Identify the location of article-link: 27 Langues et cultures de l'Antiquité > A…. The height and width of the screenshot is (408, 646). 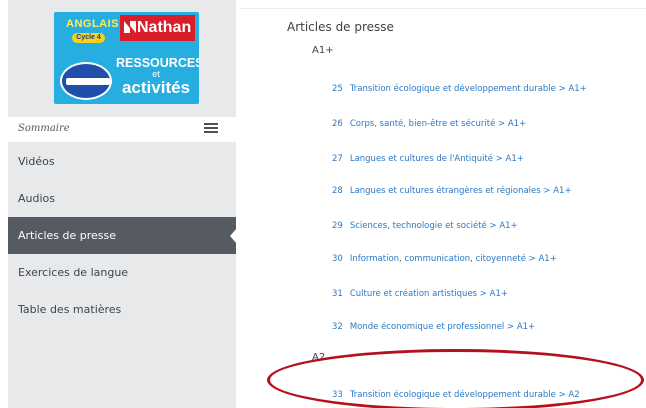
(428, 159).